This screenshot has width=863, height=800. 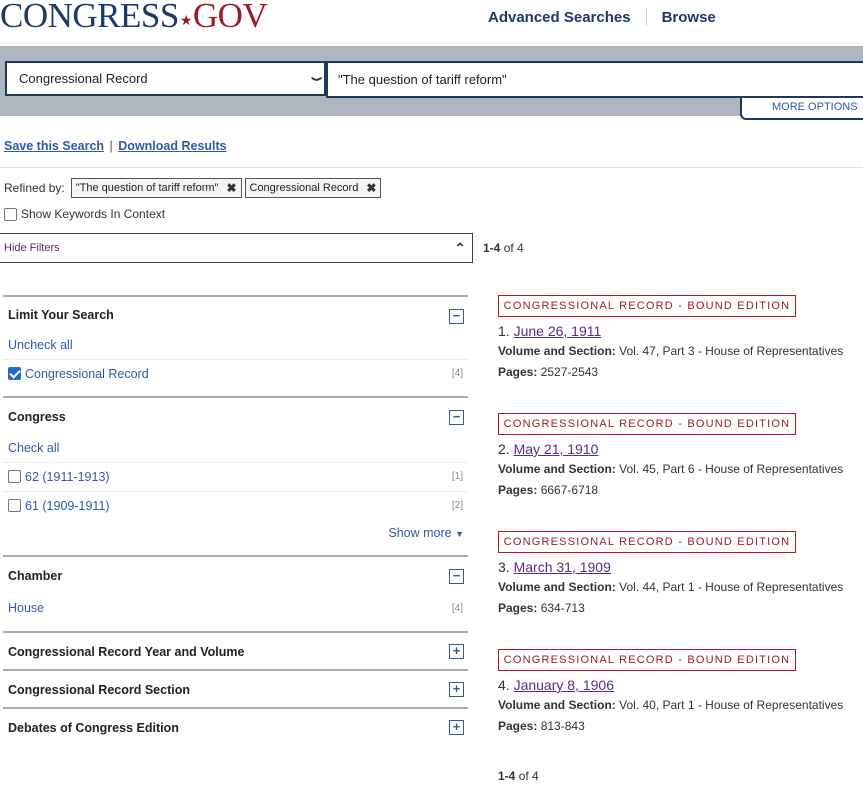 I want to click on show-more-label: Show more, so click(x=420, y=533).